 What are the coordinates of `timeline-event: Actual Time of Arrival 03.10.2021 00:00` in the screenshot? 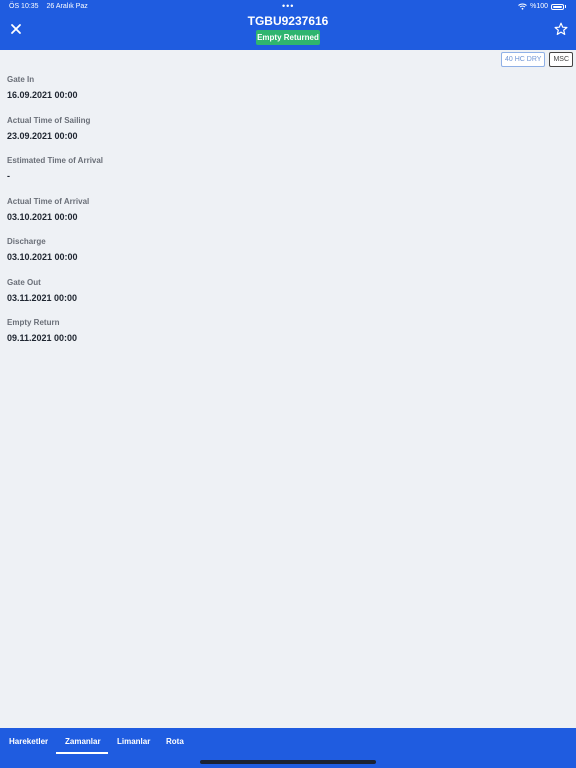 It's located at (55, 216).